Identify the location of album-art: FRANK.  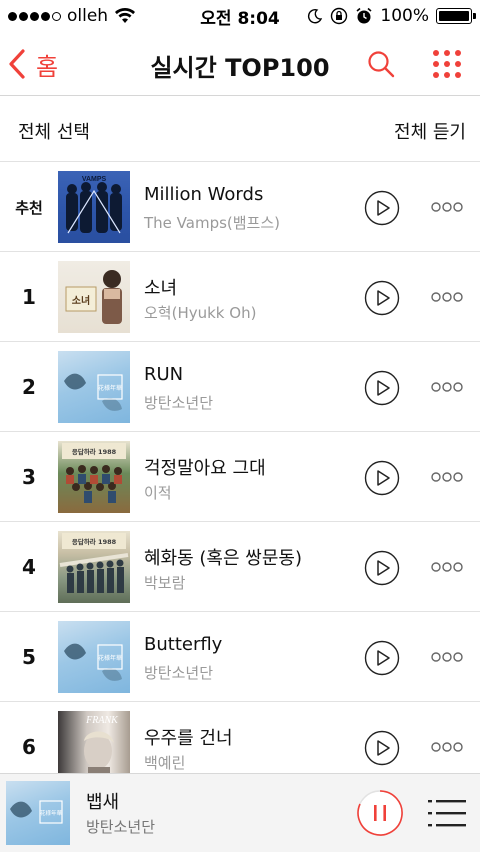
(94, 742).